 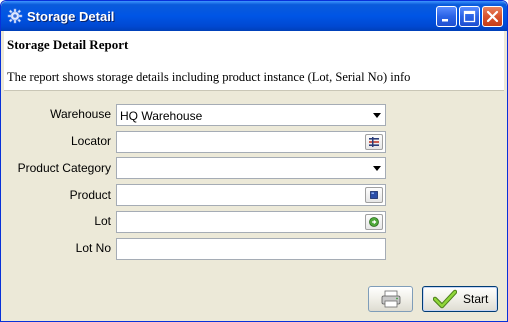 I want to click on warehouse-select: HQ Warehouse, so click(x=251, y=115).